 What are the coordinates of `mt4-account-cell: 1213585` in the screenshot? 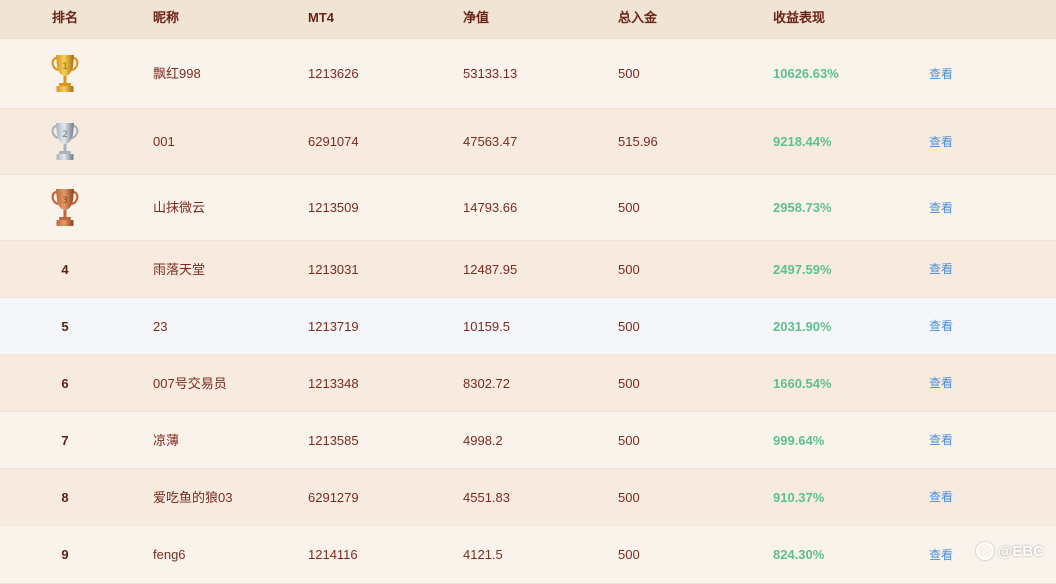 It's located at (333, 440).